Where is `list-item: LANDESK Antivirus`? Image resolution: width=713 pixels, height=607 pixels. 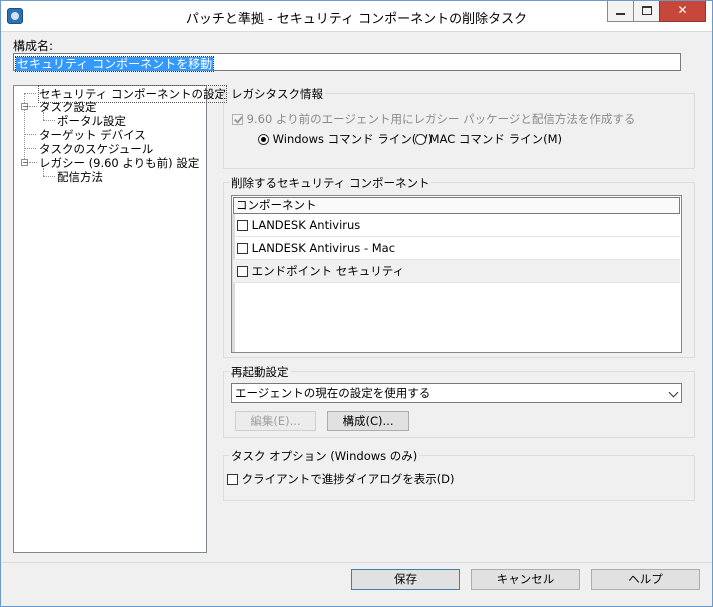
list-item: LANDESK Antivirus is located at coordinates (456, 225).